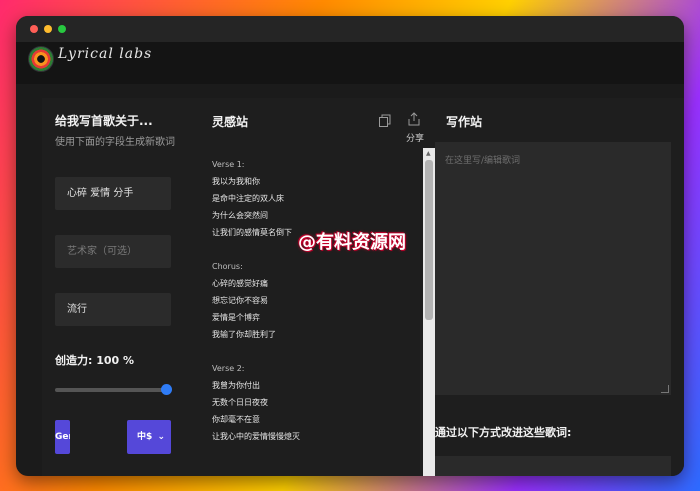  I want to click on window-titlebar, so click(350, 29).